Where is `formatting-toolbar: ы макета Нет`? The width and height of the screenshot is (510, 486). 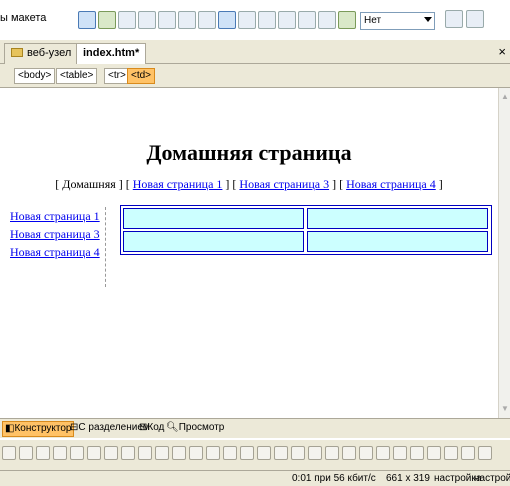
formatting-toolbar: ы макета Нет is located at coordinates (255, 20).